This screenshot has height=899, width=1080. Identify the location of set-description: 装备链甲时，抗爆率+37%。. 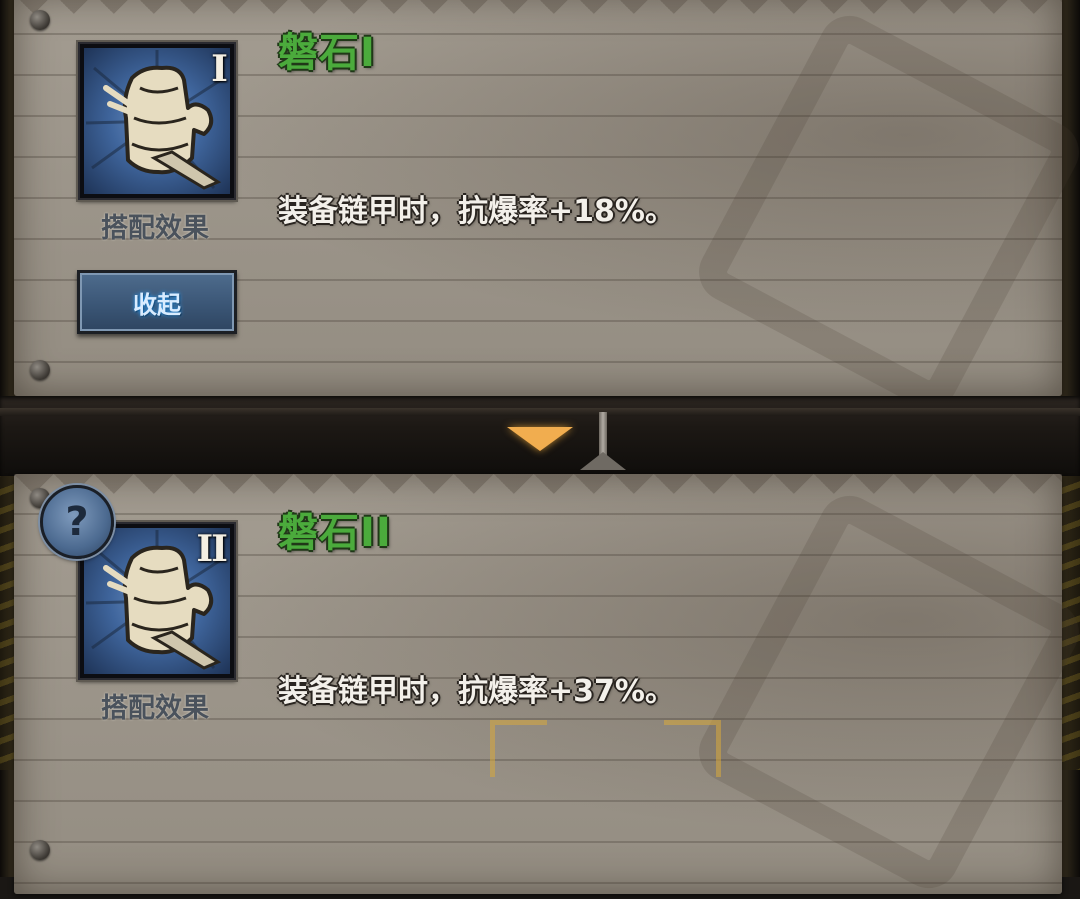
(476, 691).